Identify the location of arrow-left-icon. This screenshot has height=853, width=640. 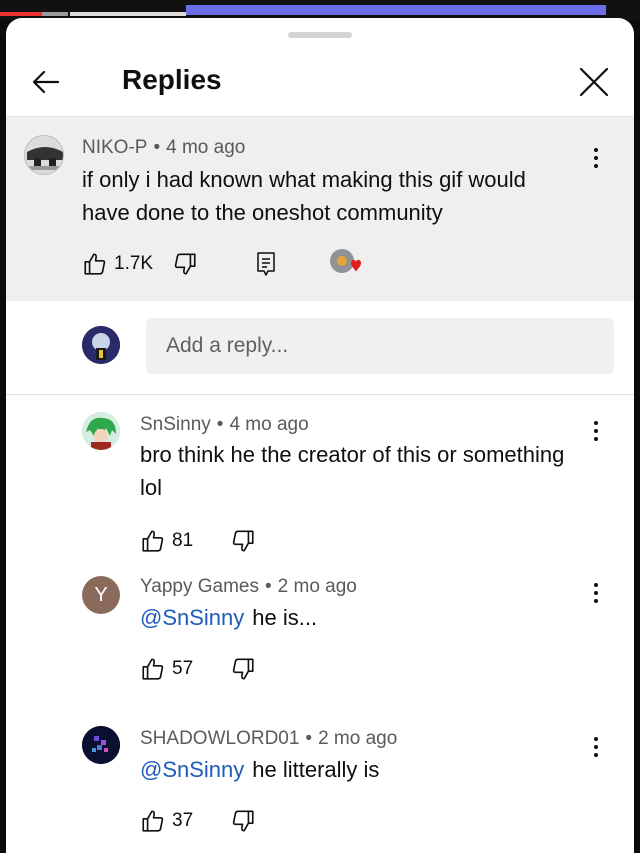
(46, 82).